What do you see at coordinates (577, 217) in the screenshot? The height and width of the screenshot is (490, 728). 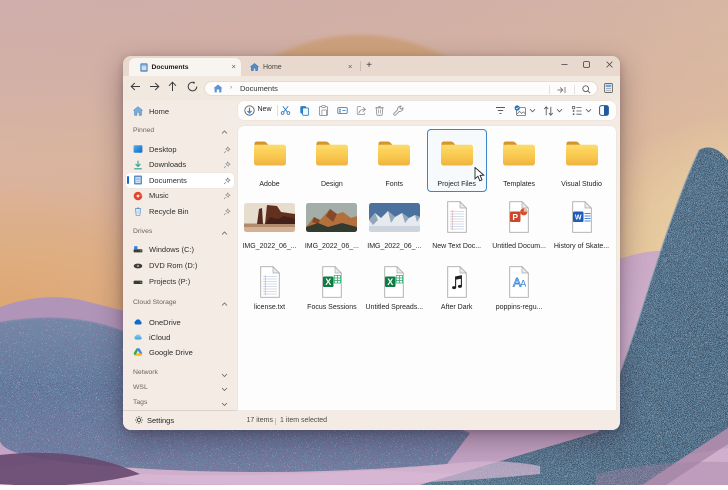 I see `svg-text: W` at bounding box center [577, 217].